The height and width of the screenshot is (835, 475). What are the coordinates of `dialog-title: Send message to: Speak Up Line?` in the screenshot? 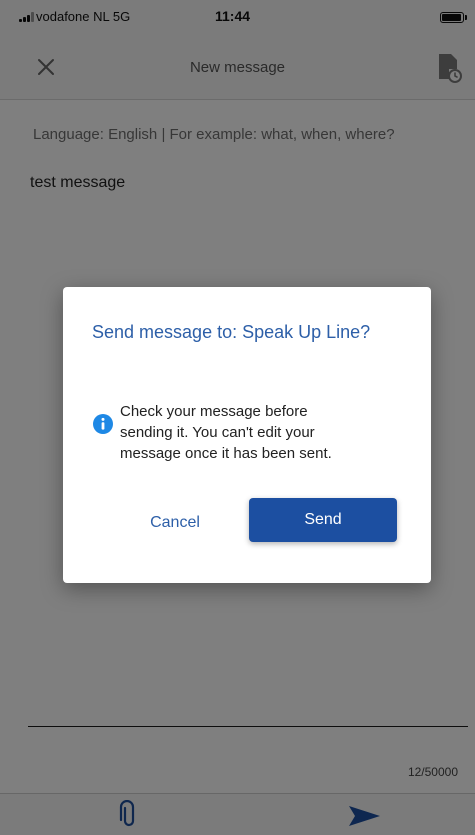 It's located at (231, 332).